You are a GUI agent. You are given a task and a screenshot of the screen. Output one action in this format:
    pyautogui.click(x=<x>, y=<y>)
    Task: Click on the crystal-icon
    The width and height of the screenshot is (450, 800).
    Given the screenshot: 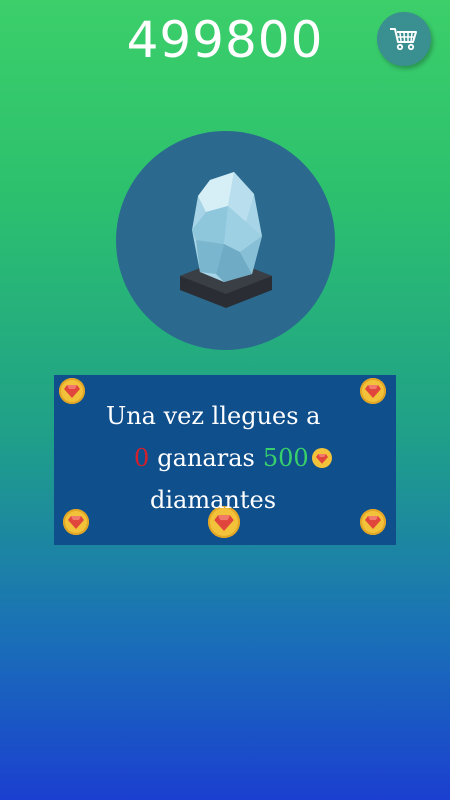 What is the action you would take?
    pyautogui.click(x=225, y=239)
    